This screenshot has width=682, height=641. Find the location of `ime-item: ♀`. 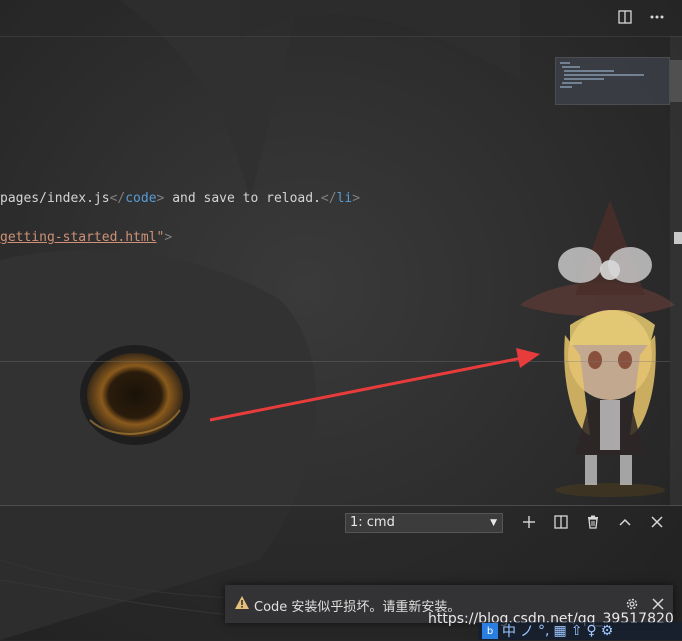

ime-item: ♀ is located at coordinates (591, 631).